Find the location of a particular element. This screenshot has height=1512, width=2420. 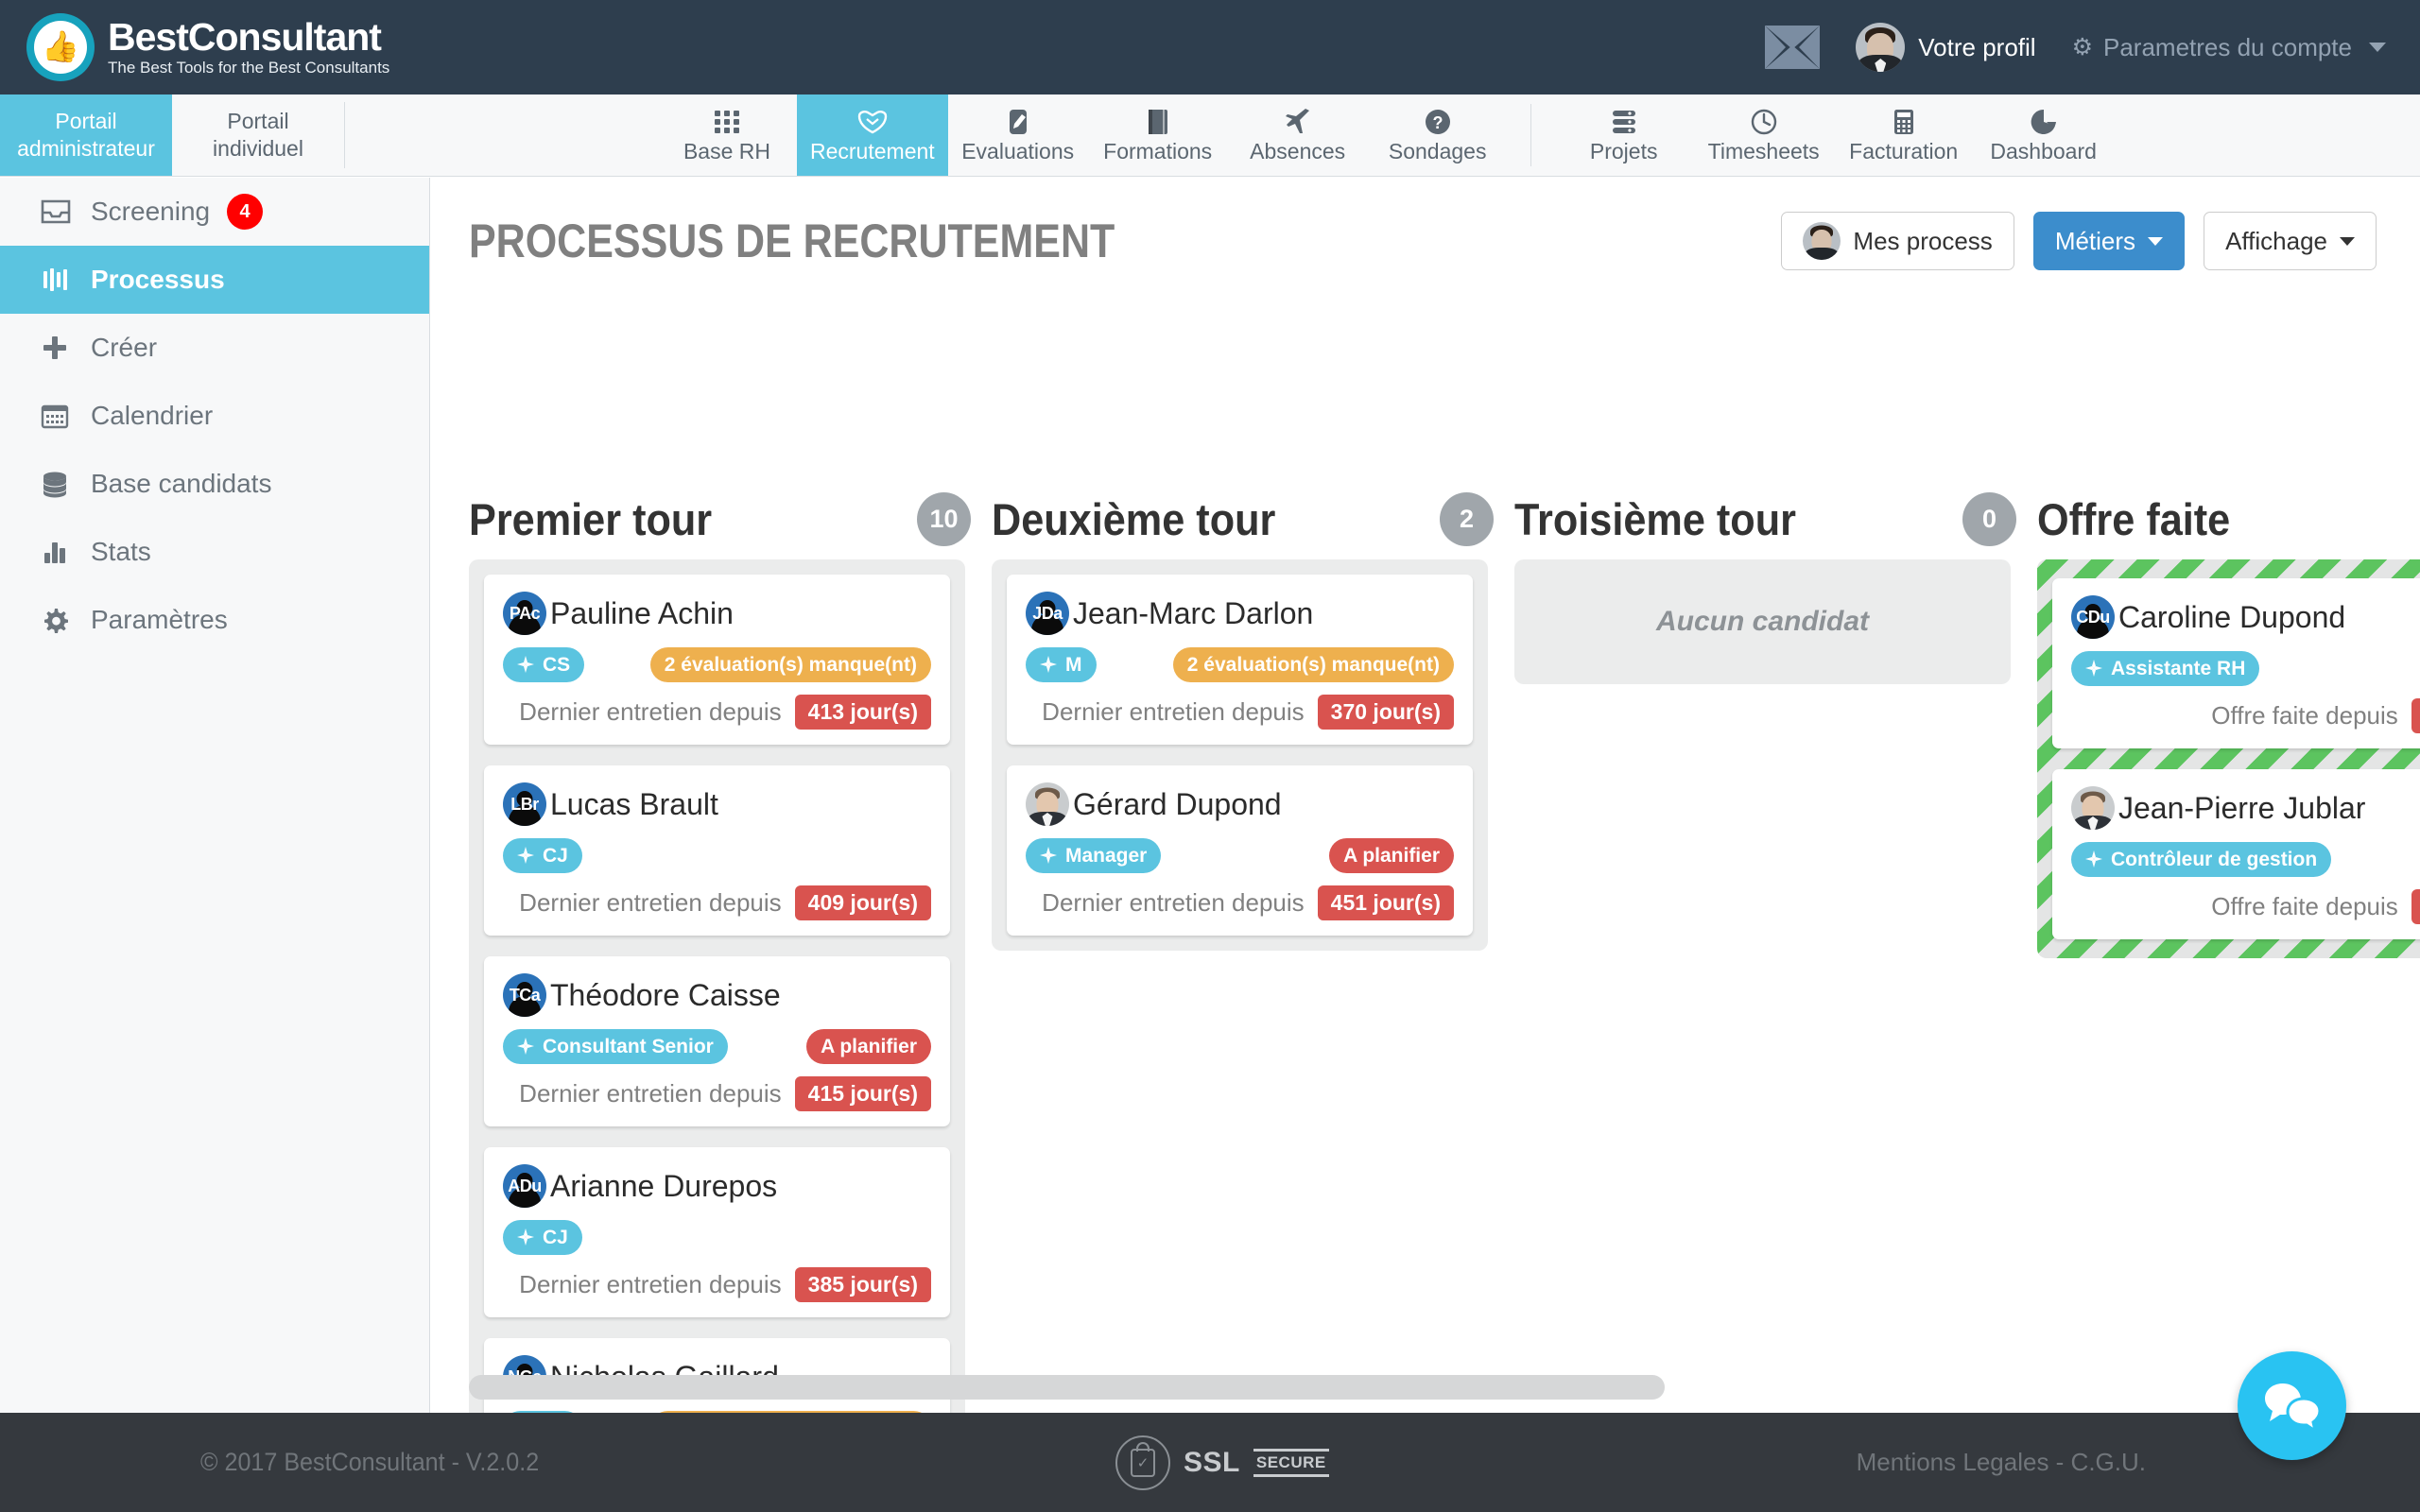

nav-label: Projets is located at coordinates (1623, 151).